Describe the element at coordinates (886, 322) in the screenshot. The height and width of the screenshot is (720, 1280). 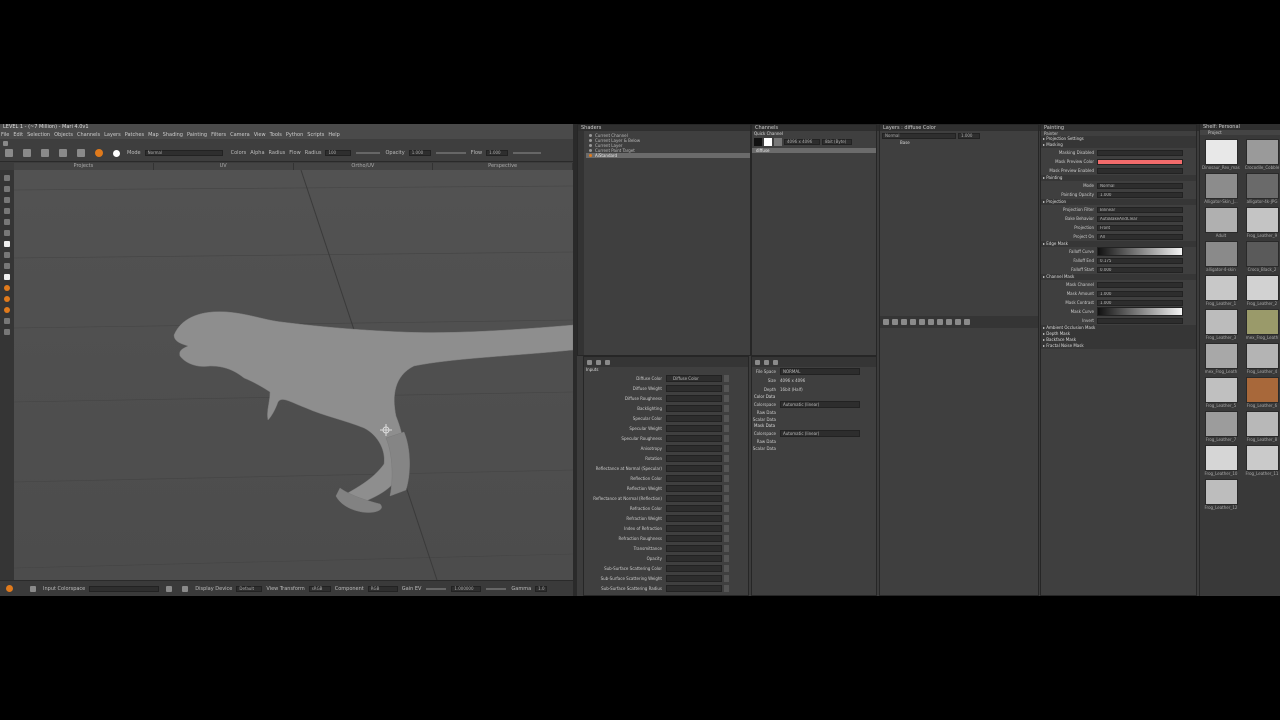
I see `add-layer-icon` at that location.